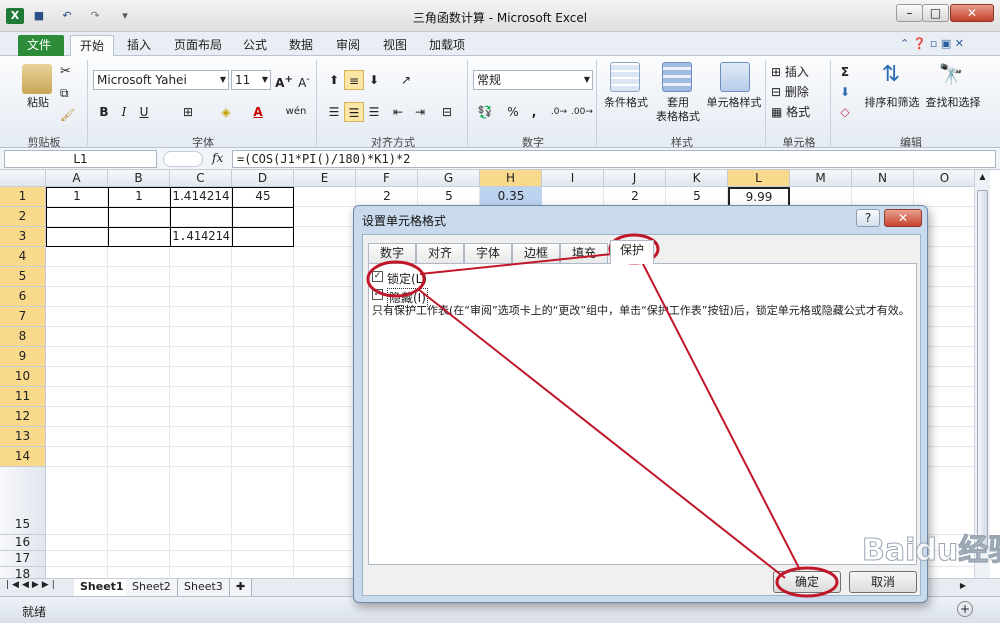 The width and height of the screenshot is (1000, 623). Describe the element at coordinates (635, 178) in the screenshot. I see `column-header-J: J` at that location.